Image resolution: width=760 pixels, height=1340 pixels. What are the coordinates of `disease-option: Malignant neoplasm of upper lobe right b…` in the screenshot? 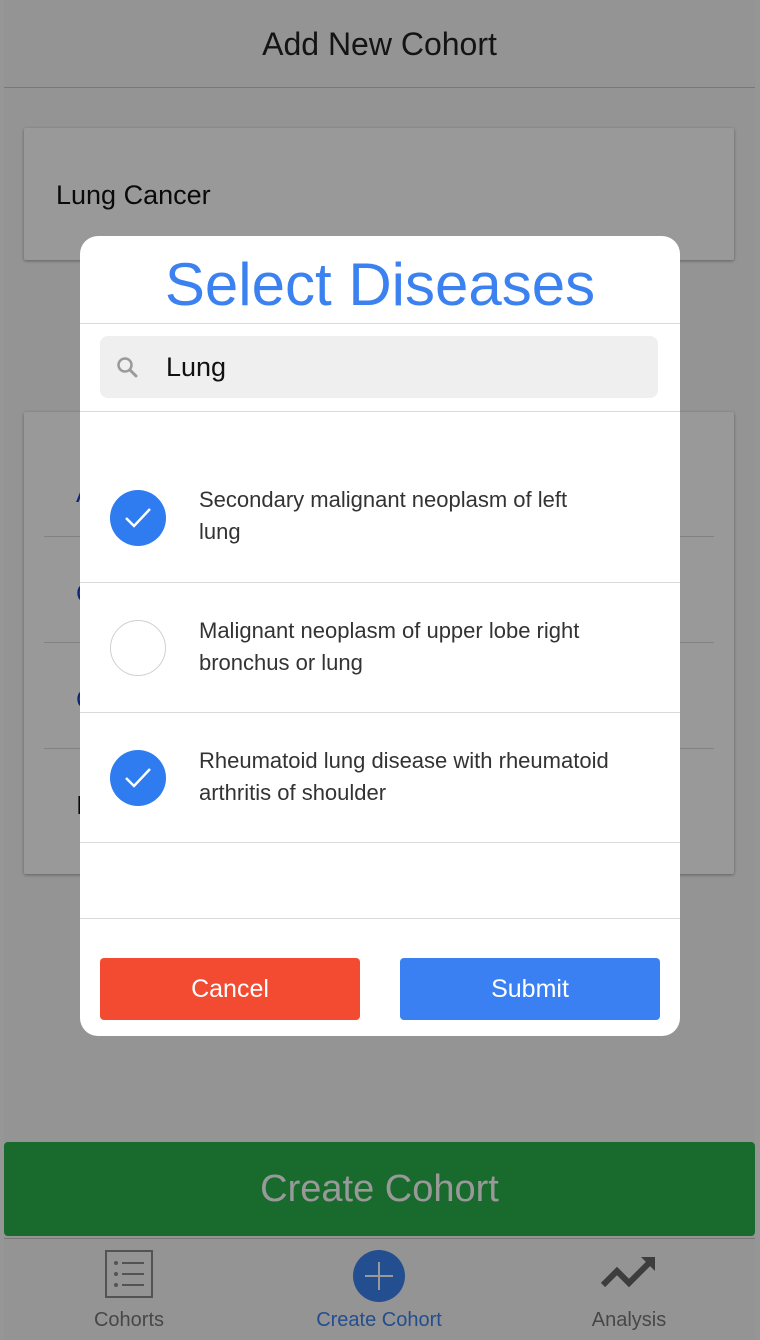 It's located at (380, 648).